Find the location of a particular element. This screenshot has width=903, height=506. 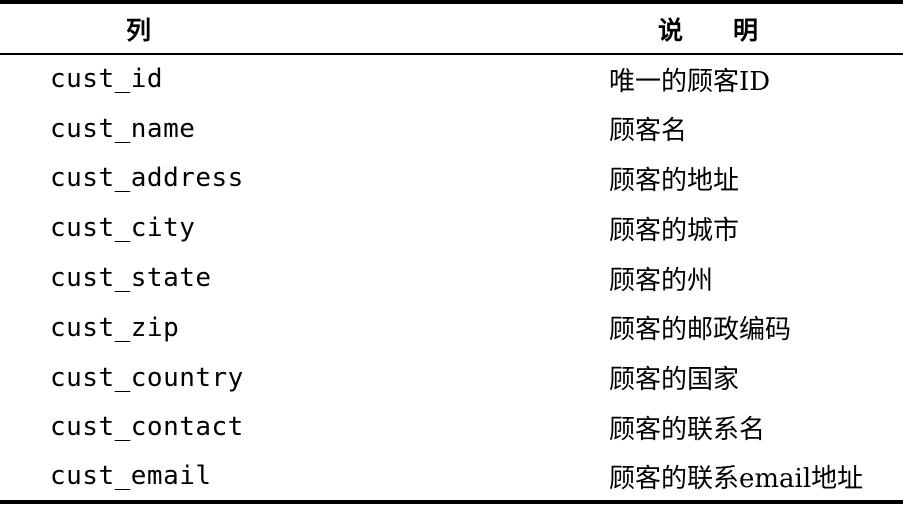

column-header: 列 is located at coordinates (139, 30).